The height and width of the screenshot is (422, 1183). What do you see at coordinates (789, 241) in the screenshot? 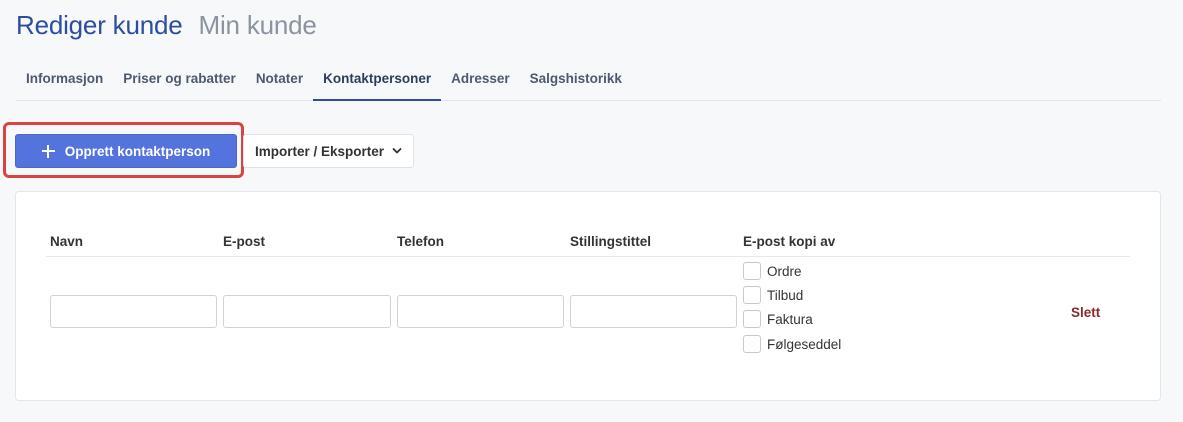
I see `column-header-email-copy: E-post kopi av` at bounding box center [789, 241].